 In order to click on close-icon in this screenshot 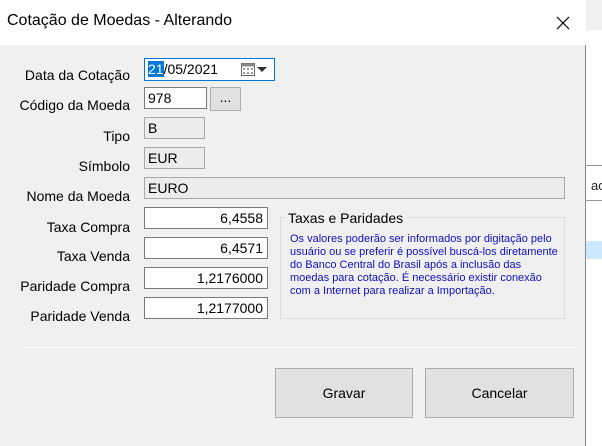, I will do `click(563, 22)`.